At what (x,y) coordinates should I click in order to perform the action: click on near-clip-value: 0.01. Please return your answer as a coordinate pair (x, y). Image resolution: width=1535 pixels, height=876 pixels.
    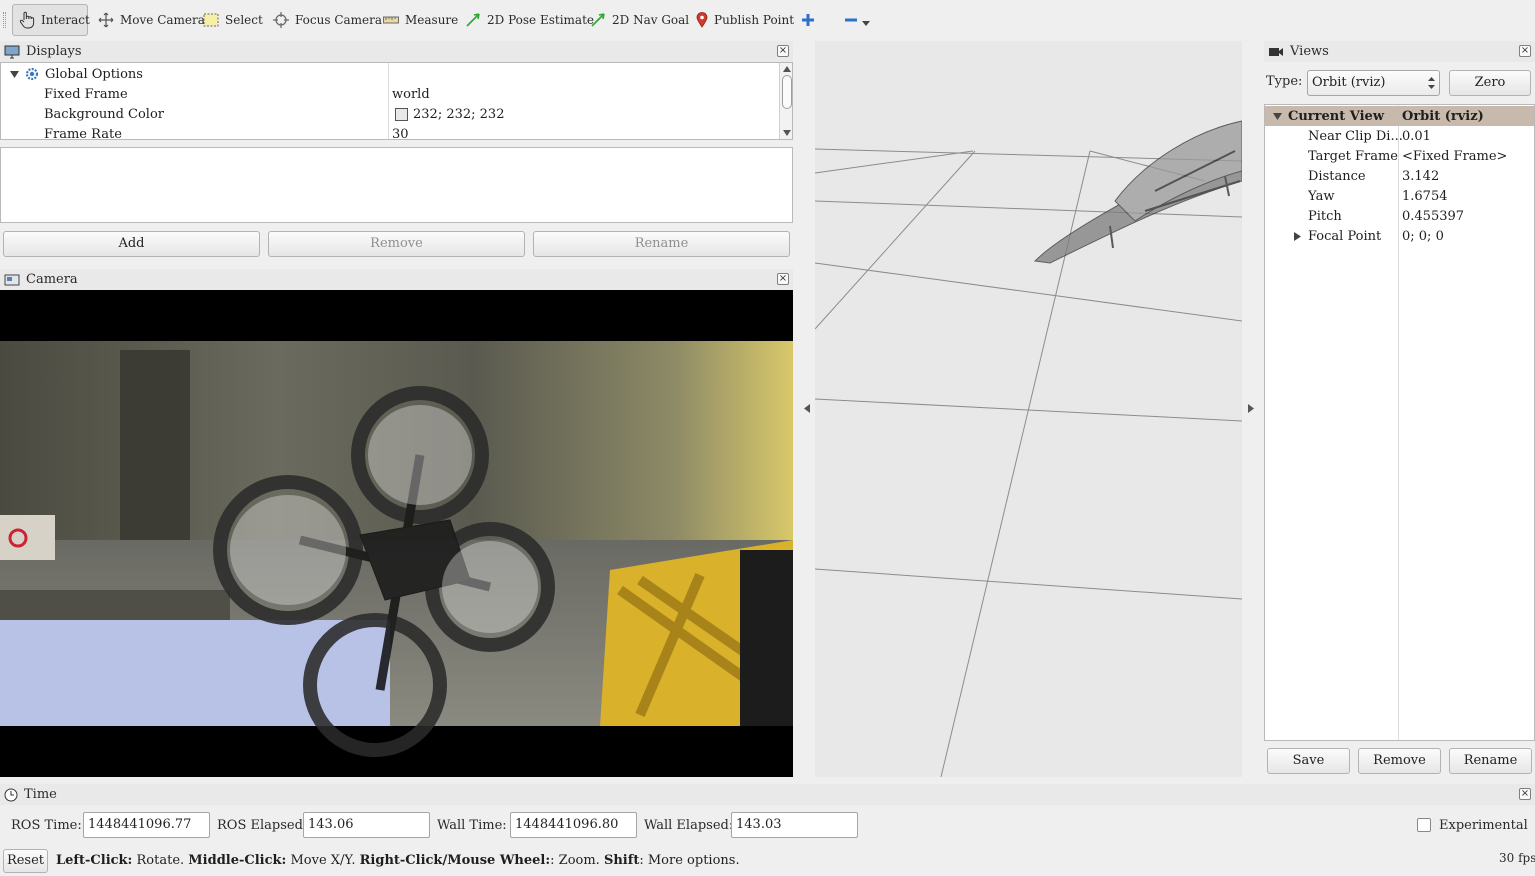
    Looking at the image, I should click on (1416, 136).